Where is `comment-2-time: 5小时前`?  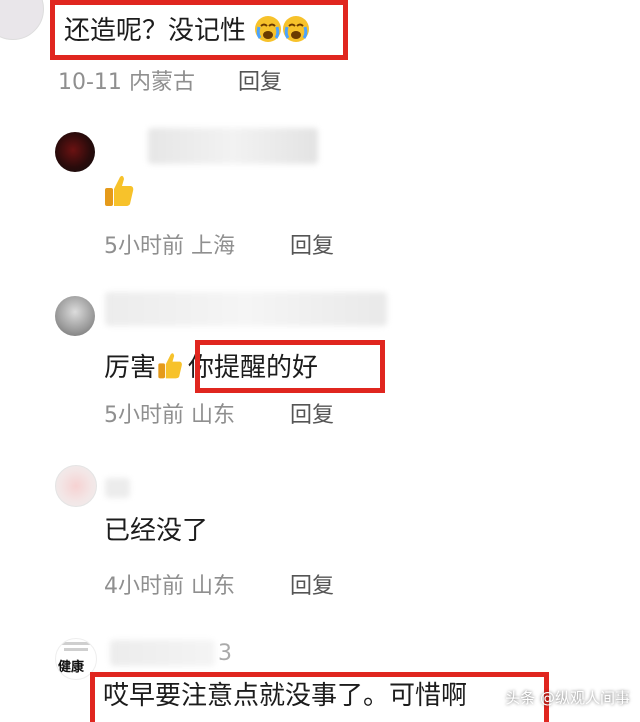
comment-2-time: 5小时前 is located at coordinates (144, 246).